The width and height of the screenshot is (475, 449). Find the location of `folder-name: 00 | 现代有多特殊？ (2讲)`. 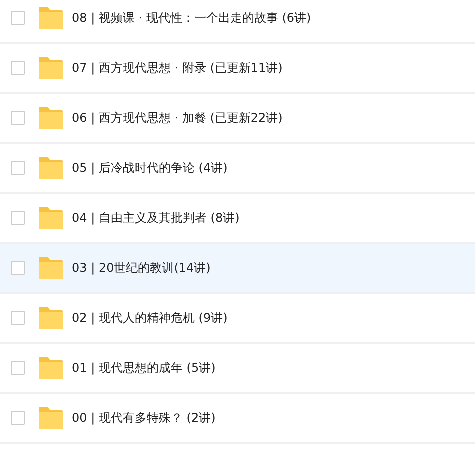

folder-name: 00 | 现代有多特殊？ (2讲) is located at coordinates (144, 418).